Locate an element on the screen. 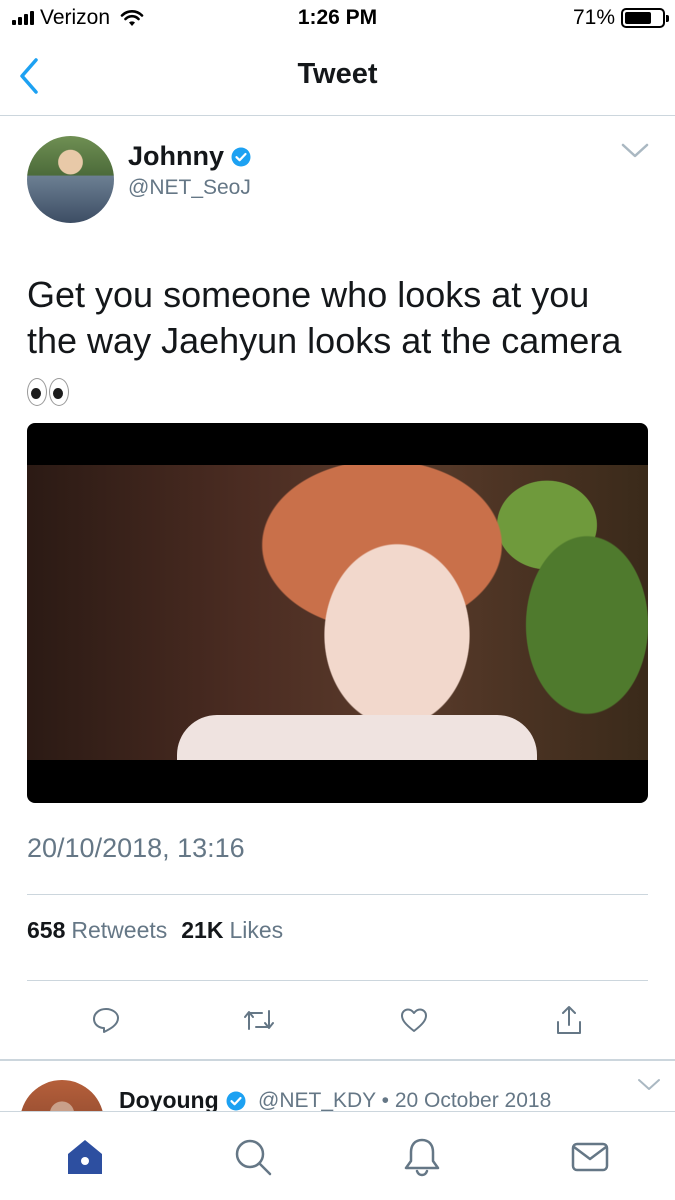 The width and height of the screenshot is (675, 1200). search-icon is located at coordinates (253, 1157).